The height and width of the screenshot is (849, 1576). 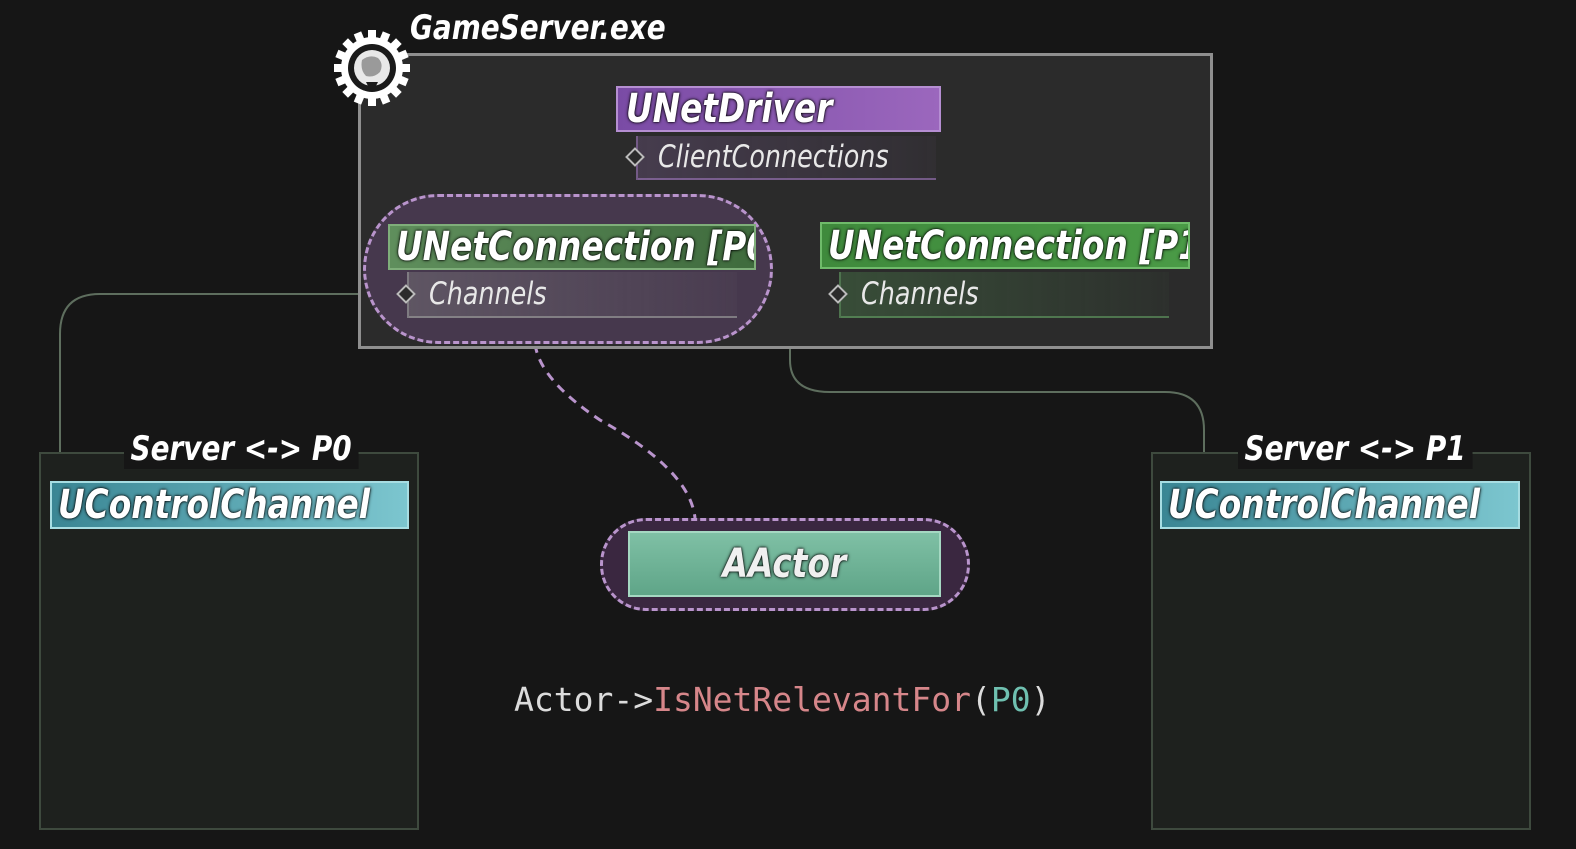 I want to click on client-connections-property: ClientConnections, so click(x=786, y=158).